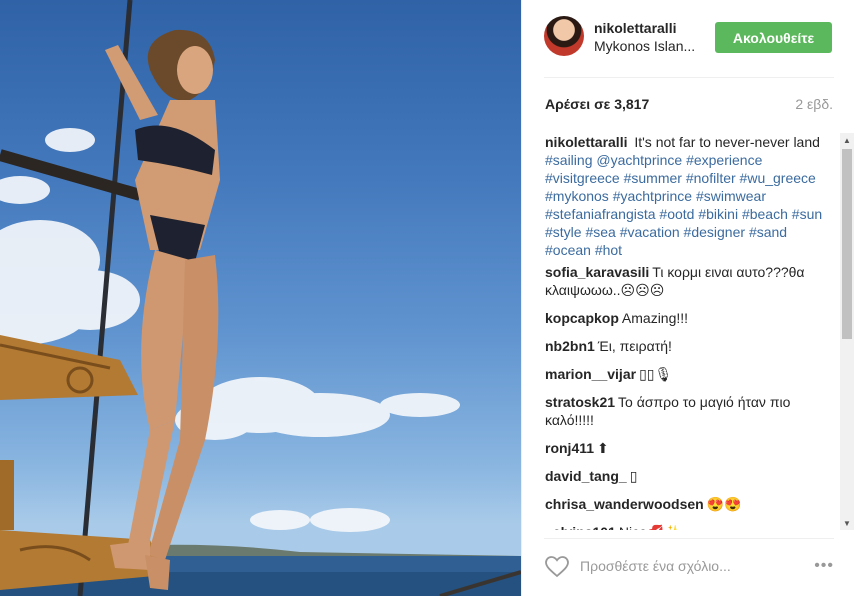 The height and width of the screenshot is (596, 855). What do you see at coordinates (586, 476) in the screenshot?
I see `comment-username: david_tang_` at bounding box center [586, 476].